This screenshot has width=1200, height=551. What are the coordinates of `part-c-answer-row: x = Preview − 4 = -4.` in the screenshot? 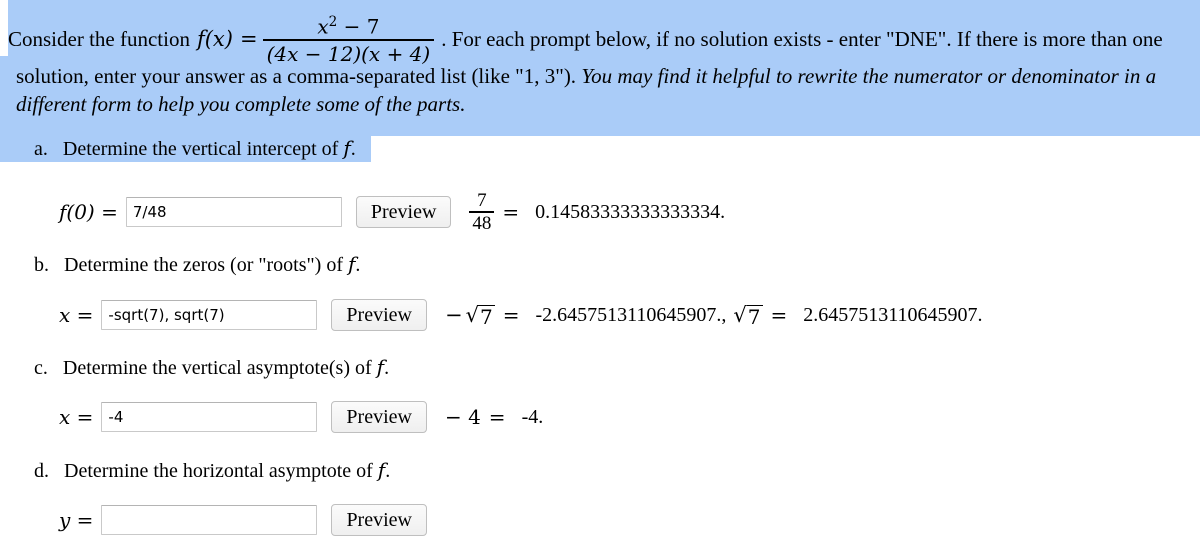 It's located at (301, 417).